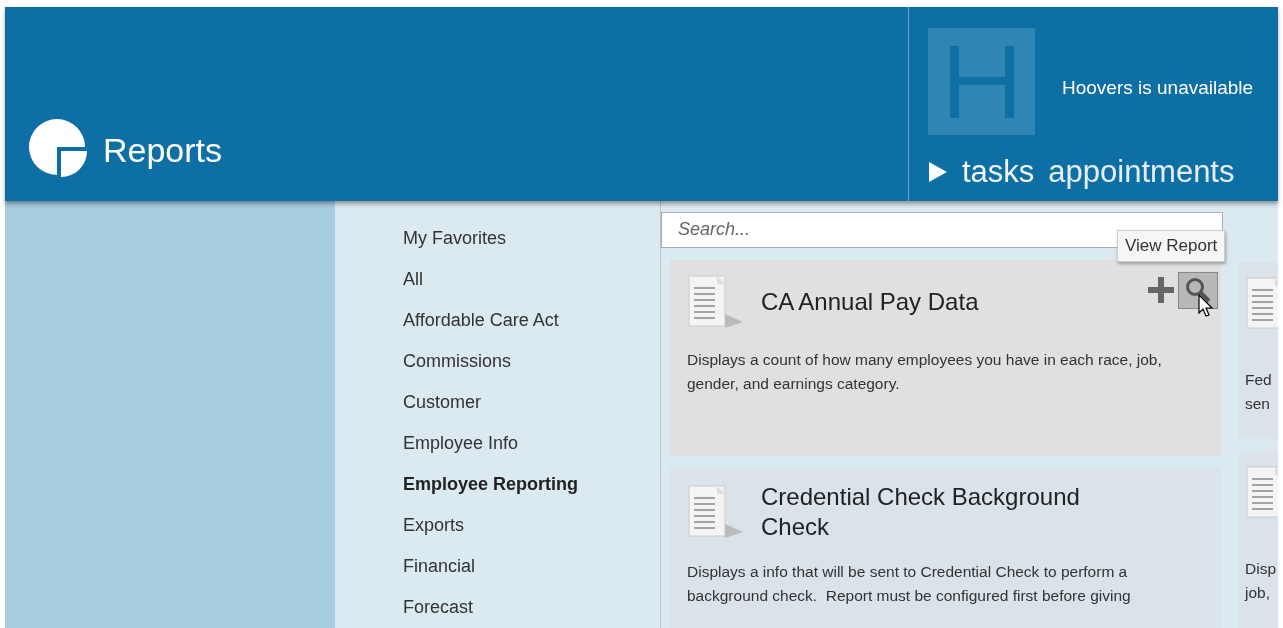 The image size is (1283, 628). I want to click on category-item: My Favorites, so click(531, 237).